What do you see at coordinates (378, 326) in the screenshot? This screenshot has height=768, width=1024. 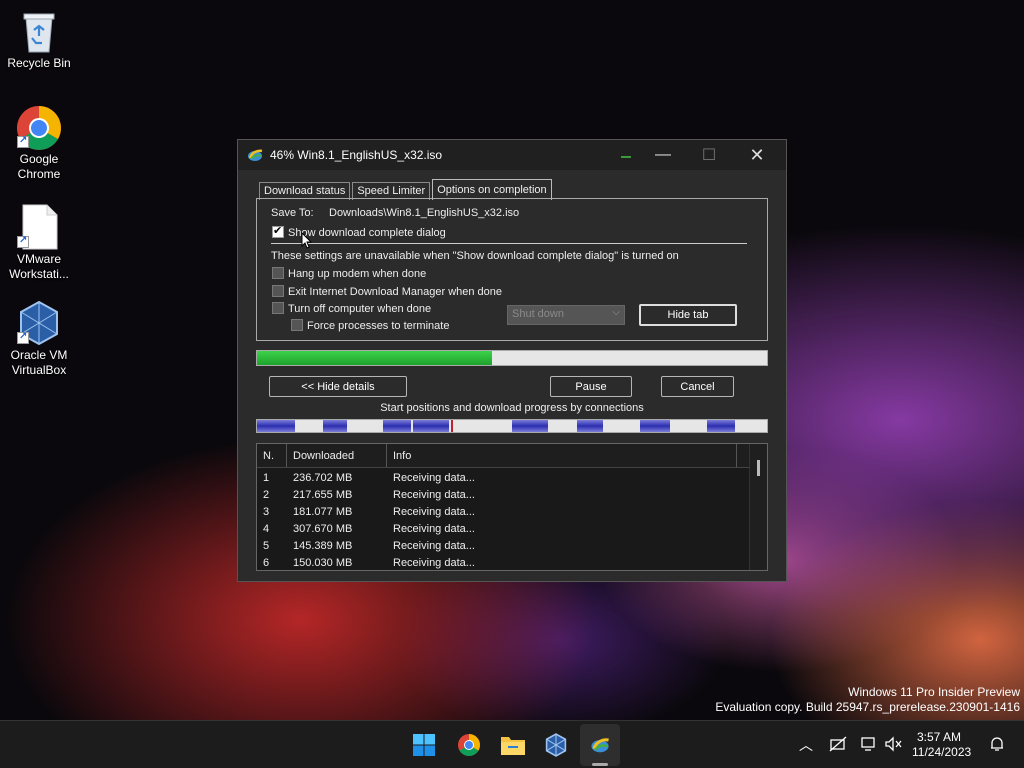 I see `force-terminate-label: Force processes to terminate` at bounding box center [378, 326].